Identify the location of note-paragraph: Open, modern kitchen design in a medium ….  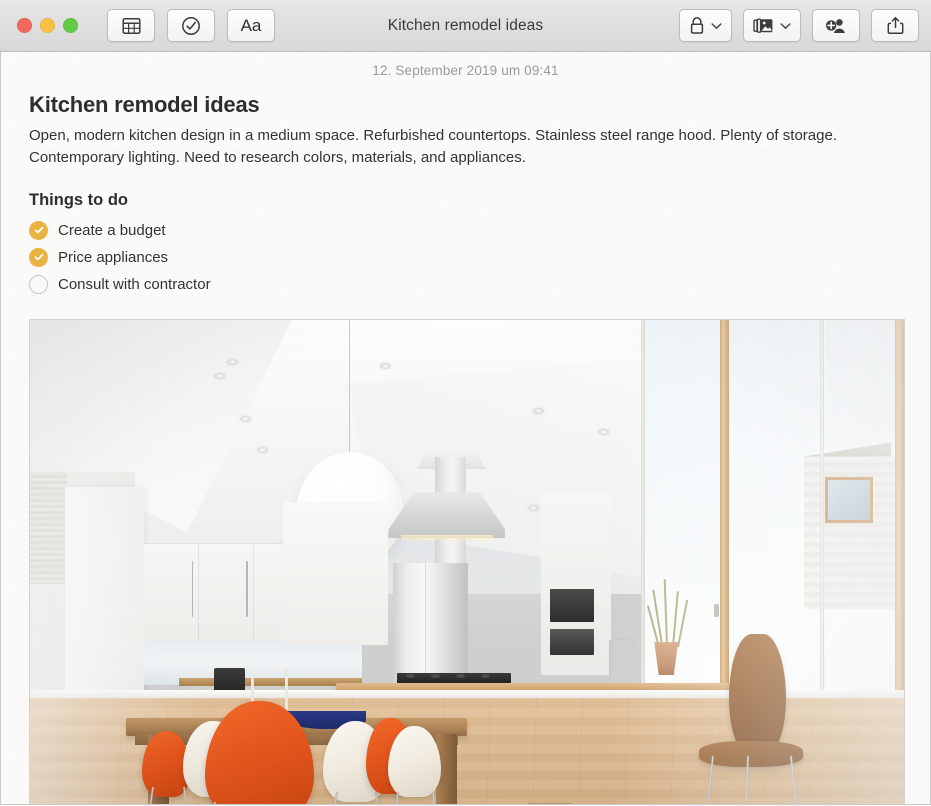
(433, 146).